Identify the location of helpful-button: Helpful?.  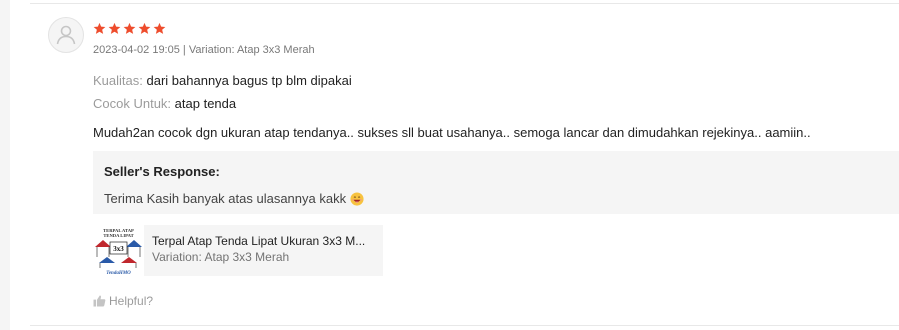
(123, 301).